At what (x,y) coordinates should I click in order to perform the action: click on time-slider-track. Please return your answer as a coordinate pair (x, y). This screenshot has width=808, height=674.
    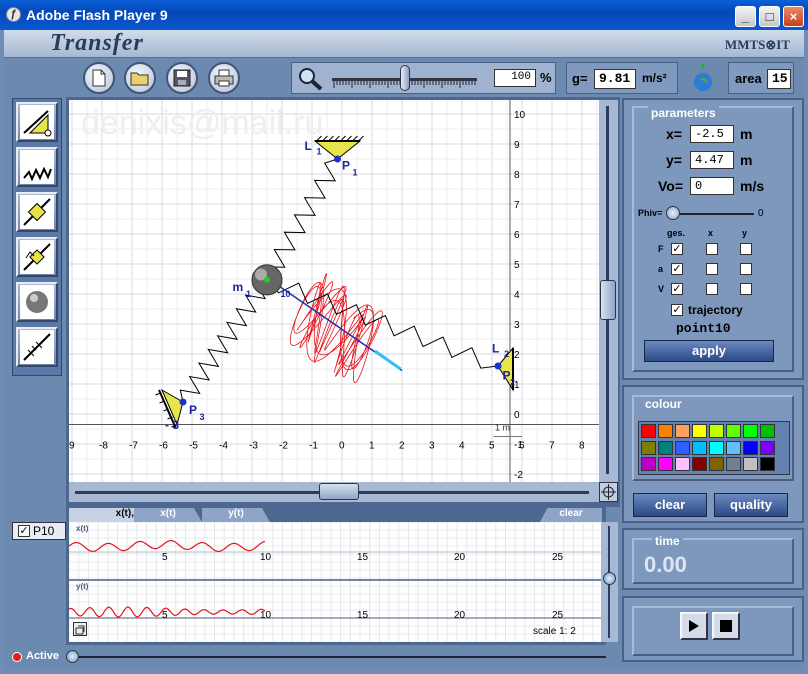
    Looking at the image, I should click on (339, 657).